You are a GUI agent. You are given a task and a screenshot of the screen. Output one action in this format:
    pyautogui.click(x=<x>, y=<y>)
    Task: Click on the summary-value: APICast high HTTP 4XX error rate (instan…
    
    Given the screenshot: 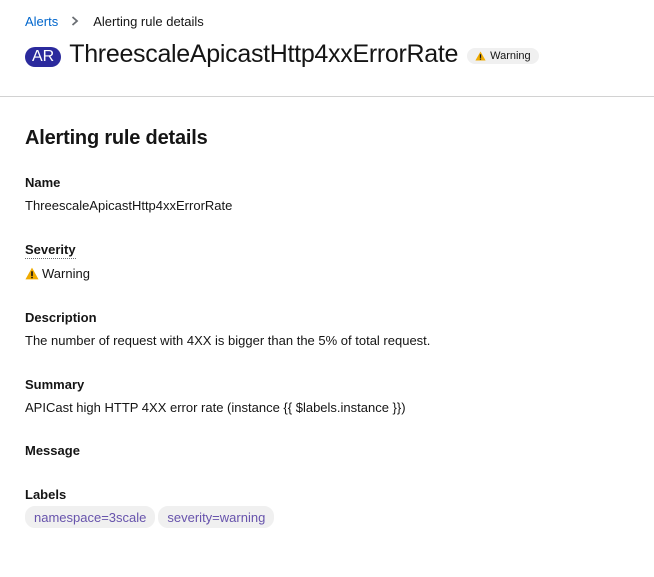 What is the action you would take?
    pyautogui.click(x=215, y=407)
    